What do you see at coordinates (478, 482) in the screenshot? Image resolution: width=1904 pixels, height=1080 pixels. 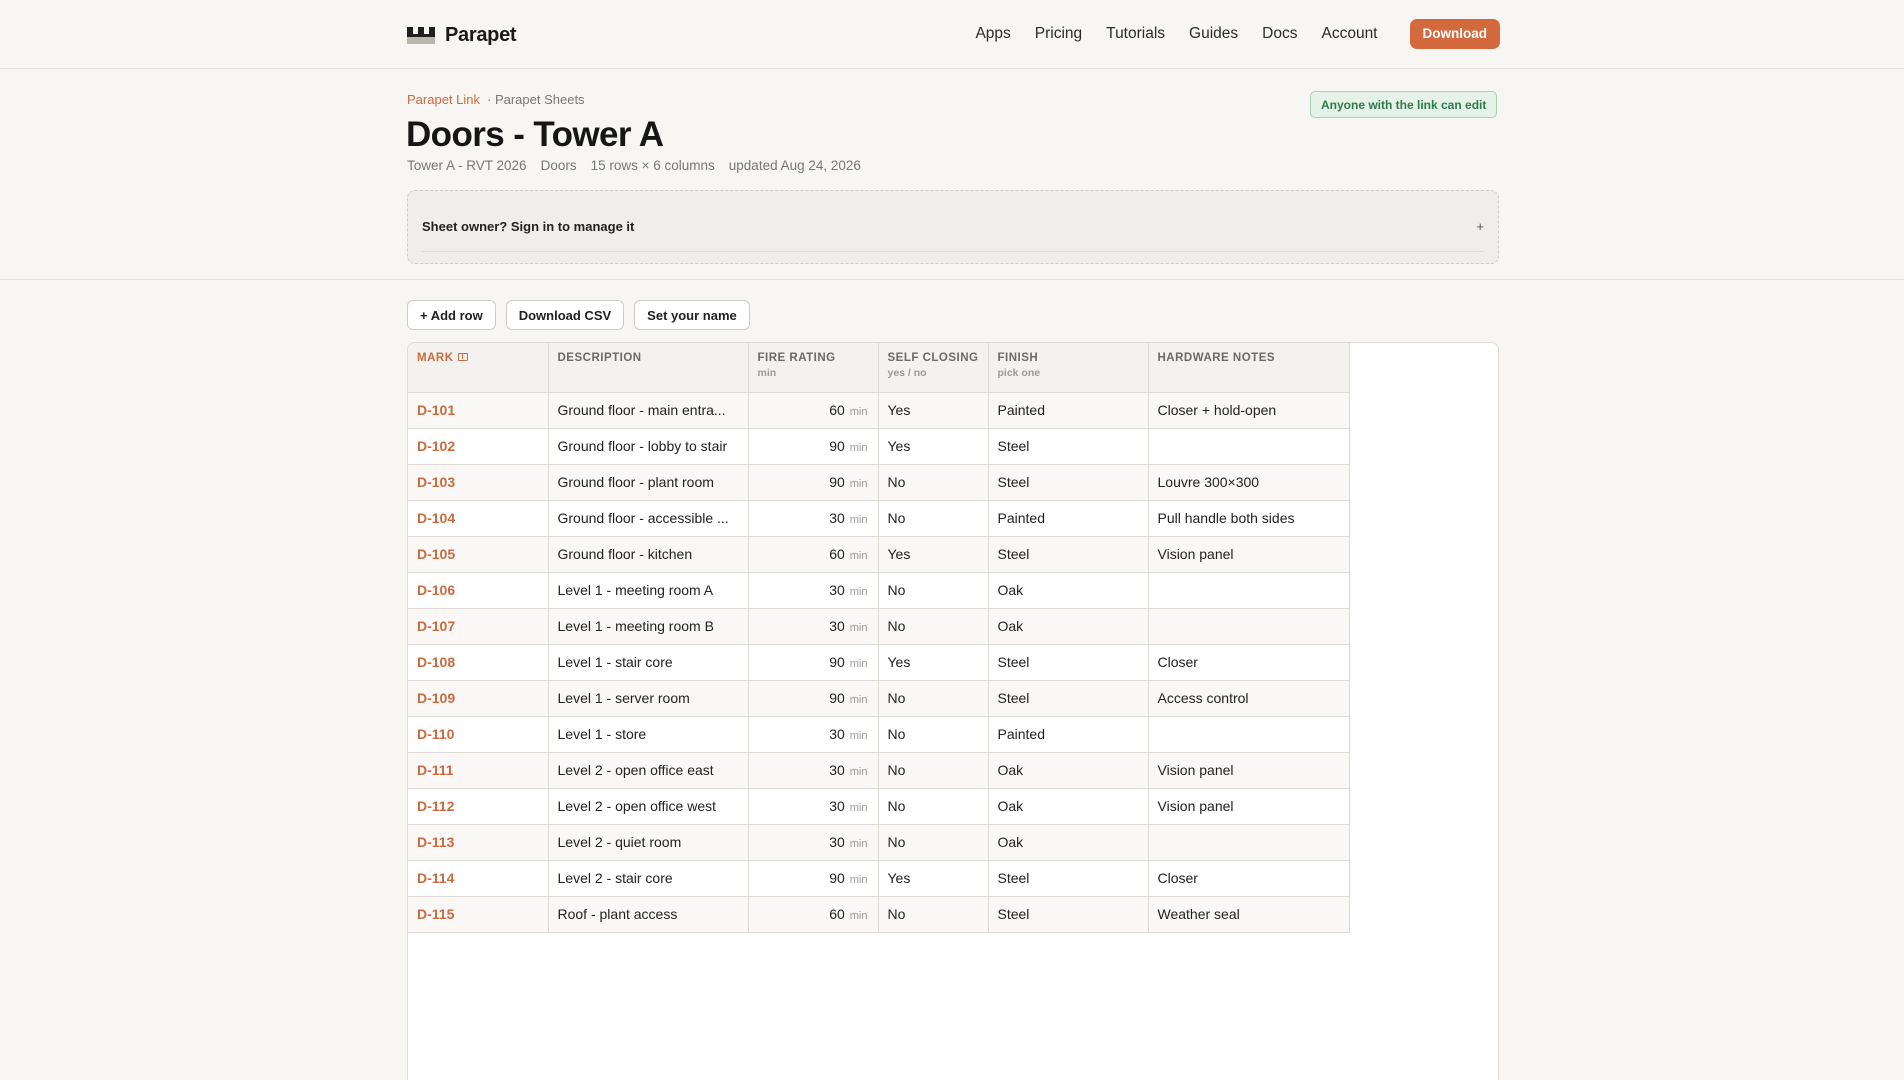 I see `cell-mark: D-103` at bounding box center [478, 482].